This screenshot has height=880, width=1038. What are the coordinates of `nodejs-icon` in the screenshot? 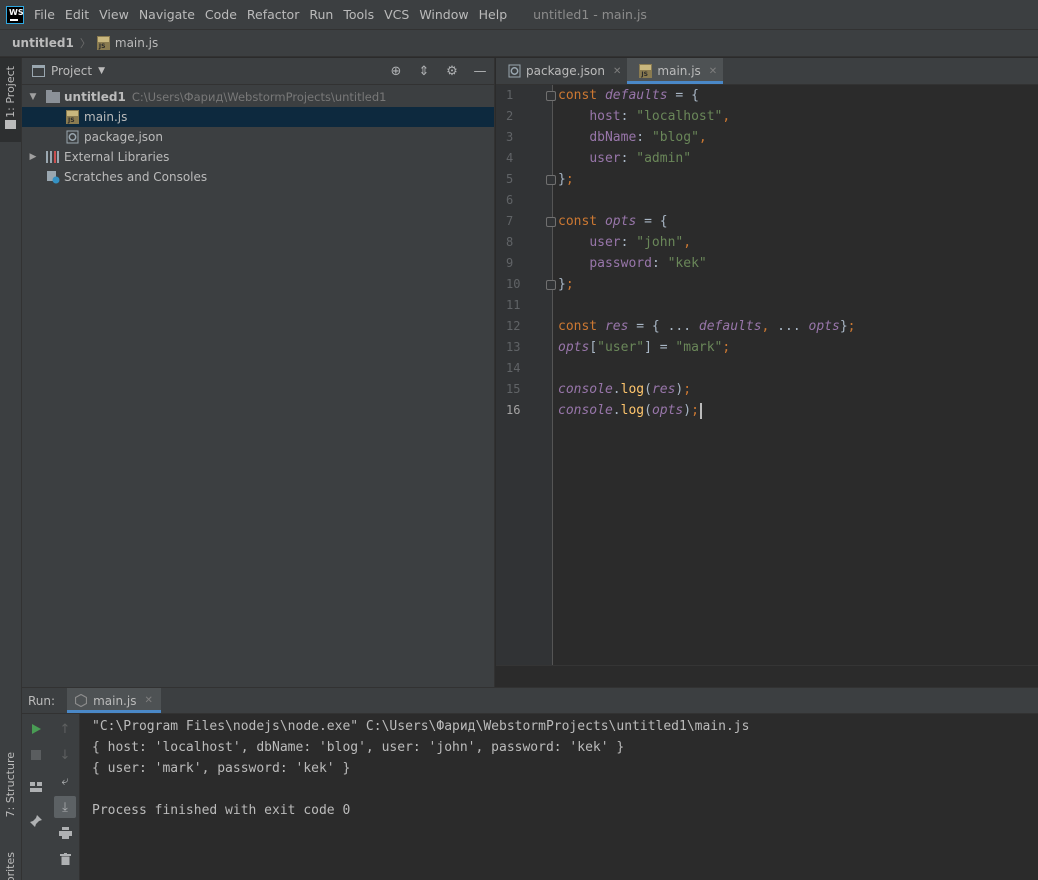 It's located at (81, 700).